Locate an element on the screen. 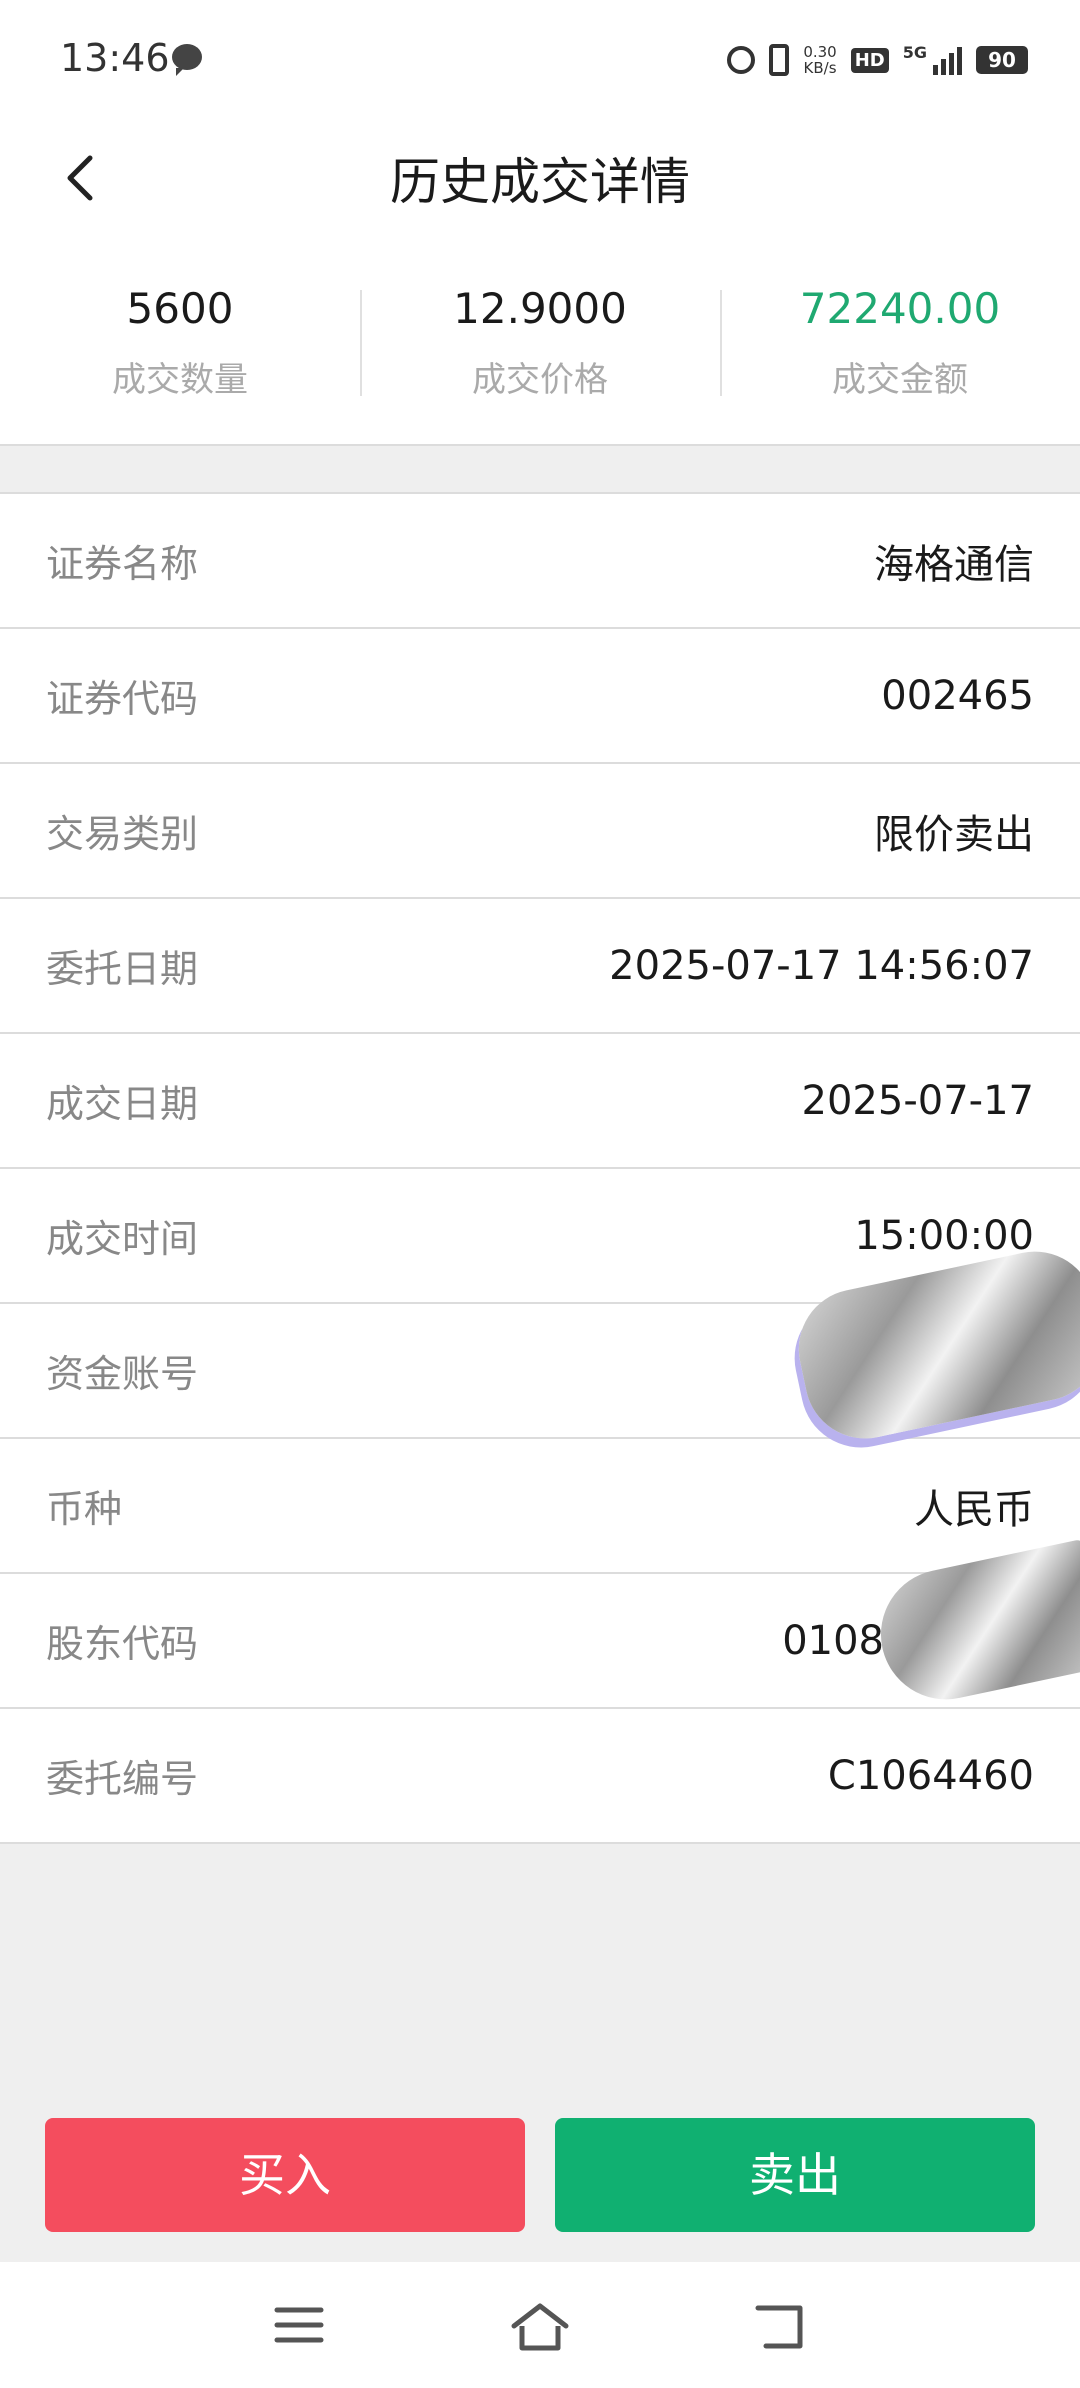  summary-label: 成交价格 is located at coordinates (540, 380).